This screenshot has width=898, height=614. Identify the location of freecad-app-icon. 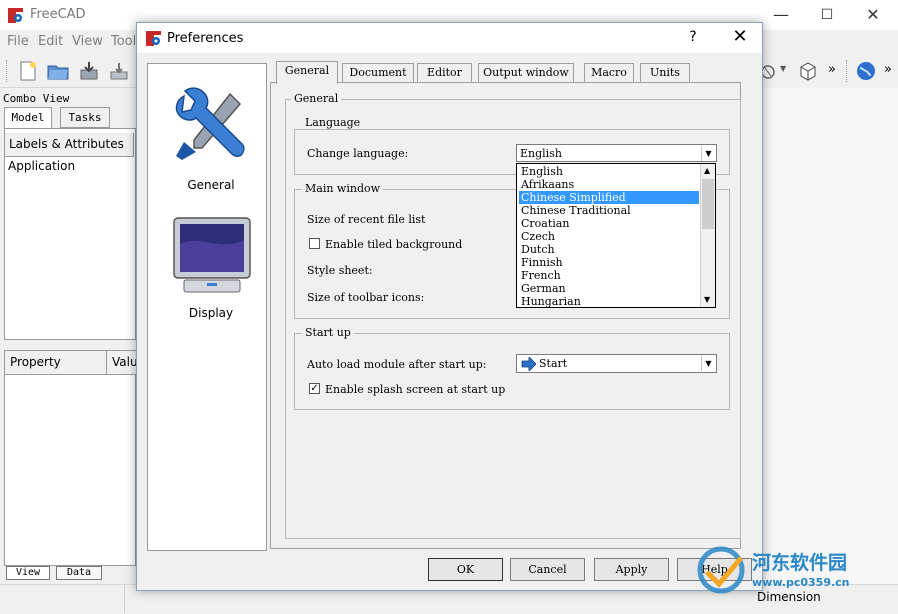
(15, 15).